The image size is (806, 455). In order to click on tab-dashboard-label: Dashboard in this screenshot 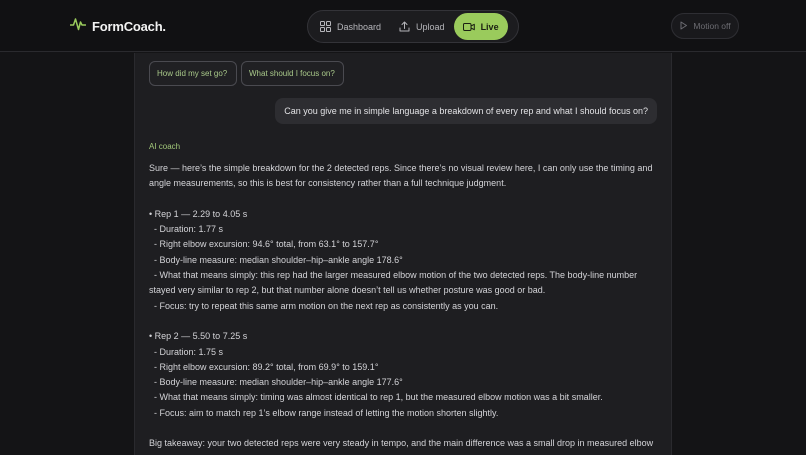, I will do `click(359, 26)`.